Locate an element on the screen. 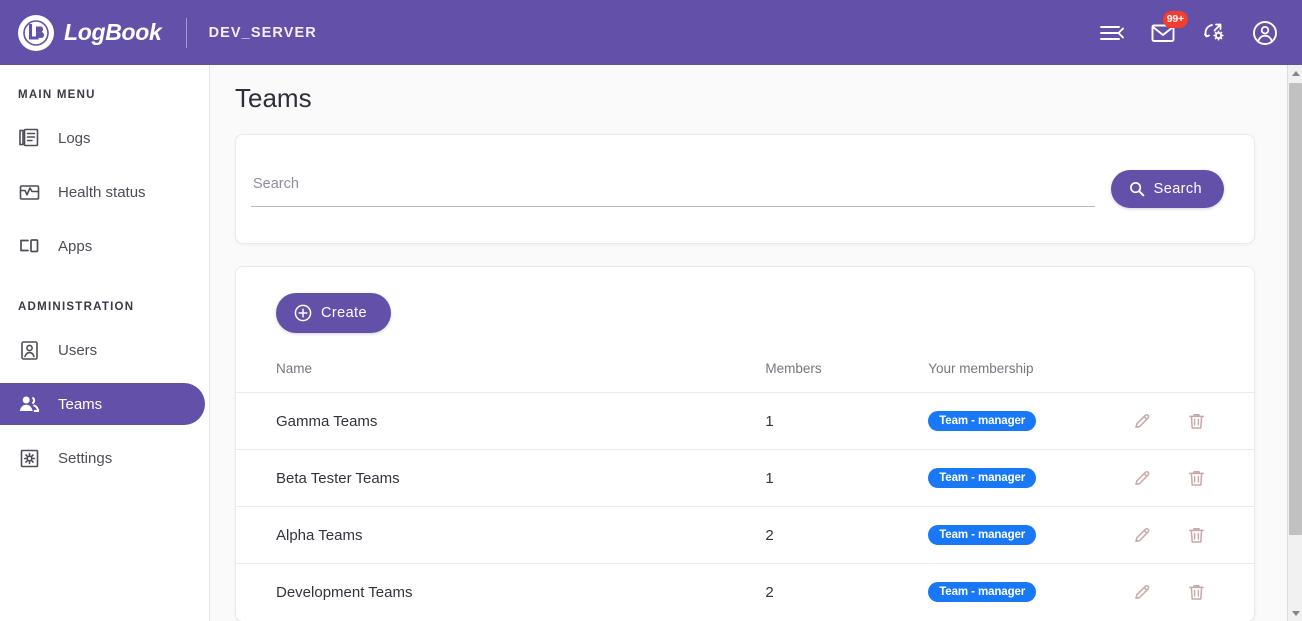  search-button-label: Search is located at coordinates (1177, 189).